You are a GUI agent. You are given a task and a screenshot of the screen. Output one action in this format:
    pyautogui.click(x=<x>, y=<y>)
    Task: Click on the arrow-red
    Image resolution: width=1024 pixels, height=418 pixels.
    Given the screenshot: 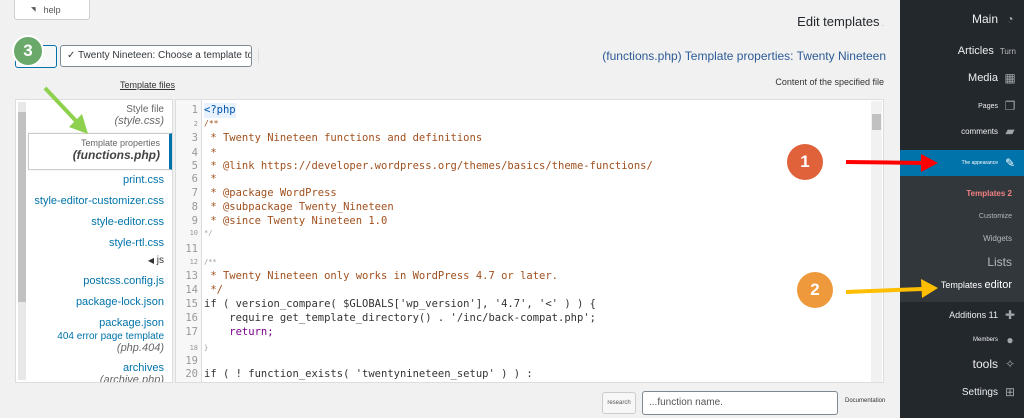 What is the action you would take?
    pyautogui.click(x=891, y=163)
    